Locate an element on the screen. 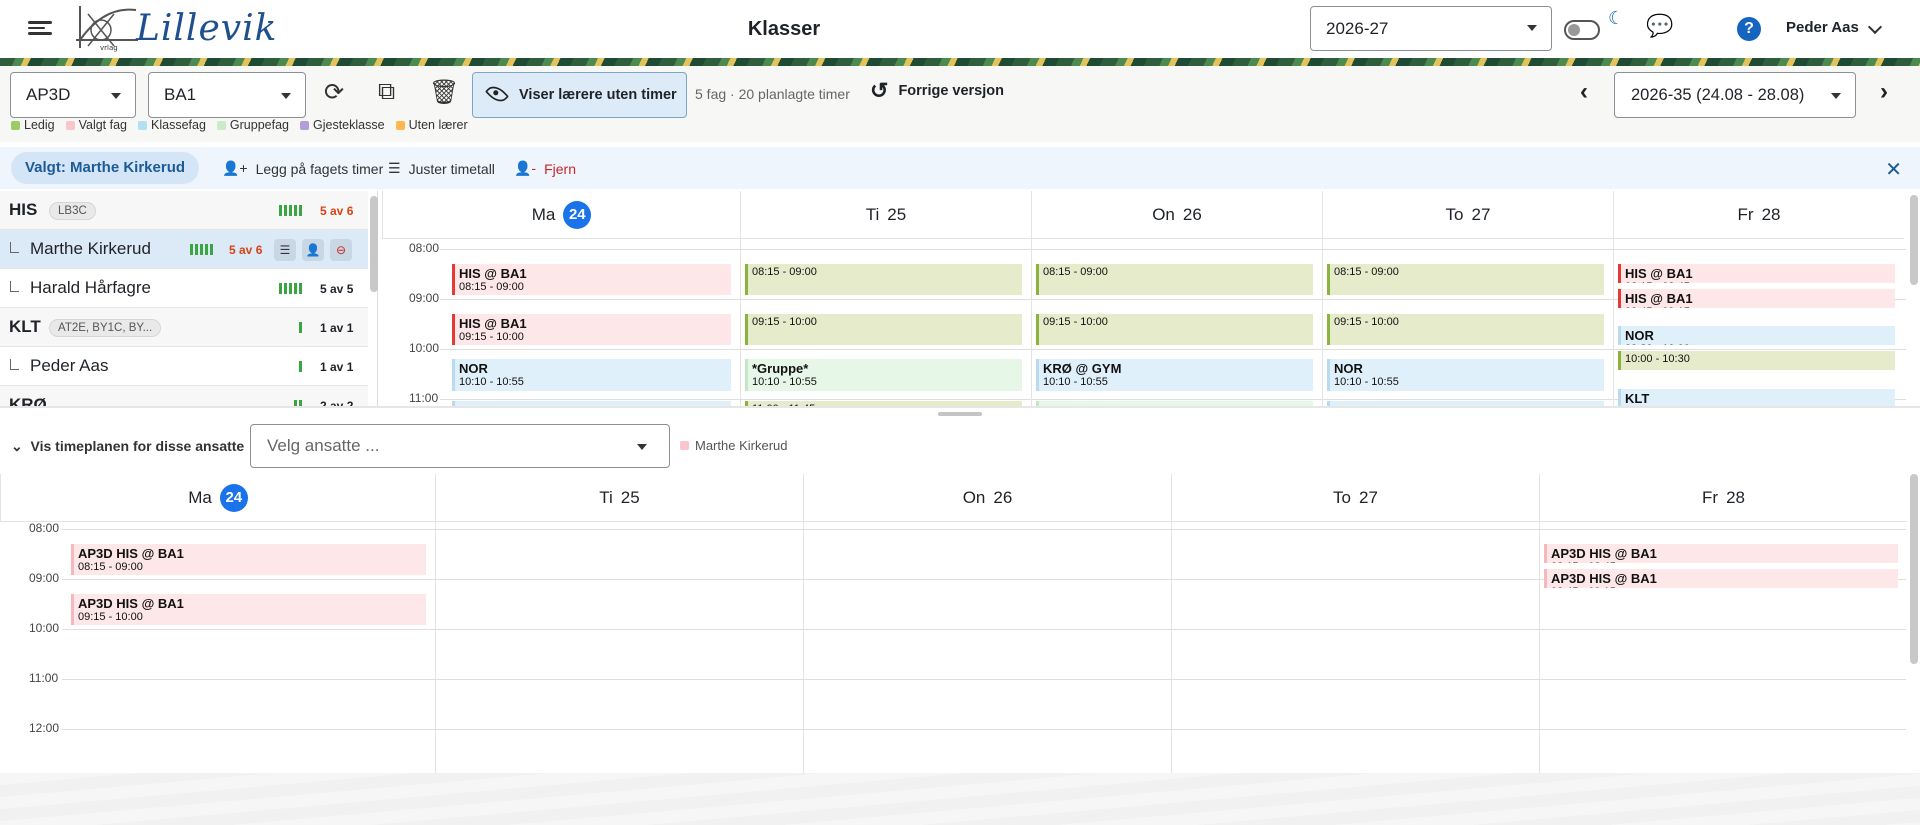  schedule-event: HIS @ BA108:45 - 09:15 is located at coordinates (1756, 298).